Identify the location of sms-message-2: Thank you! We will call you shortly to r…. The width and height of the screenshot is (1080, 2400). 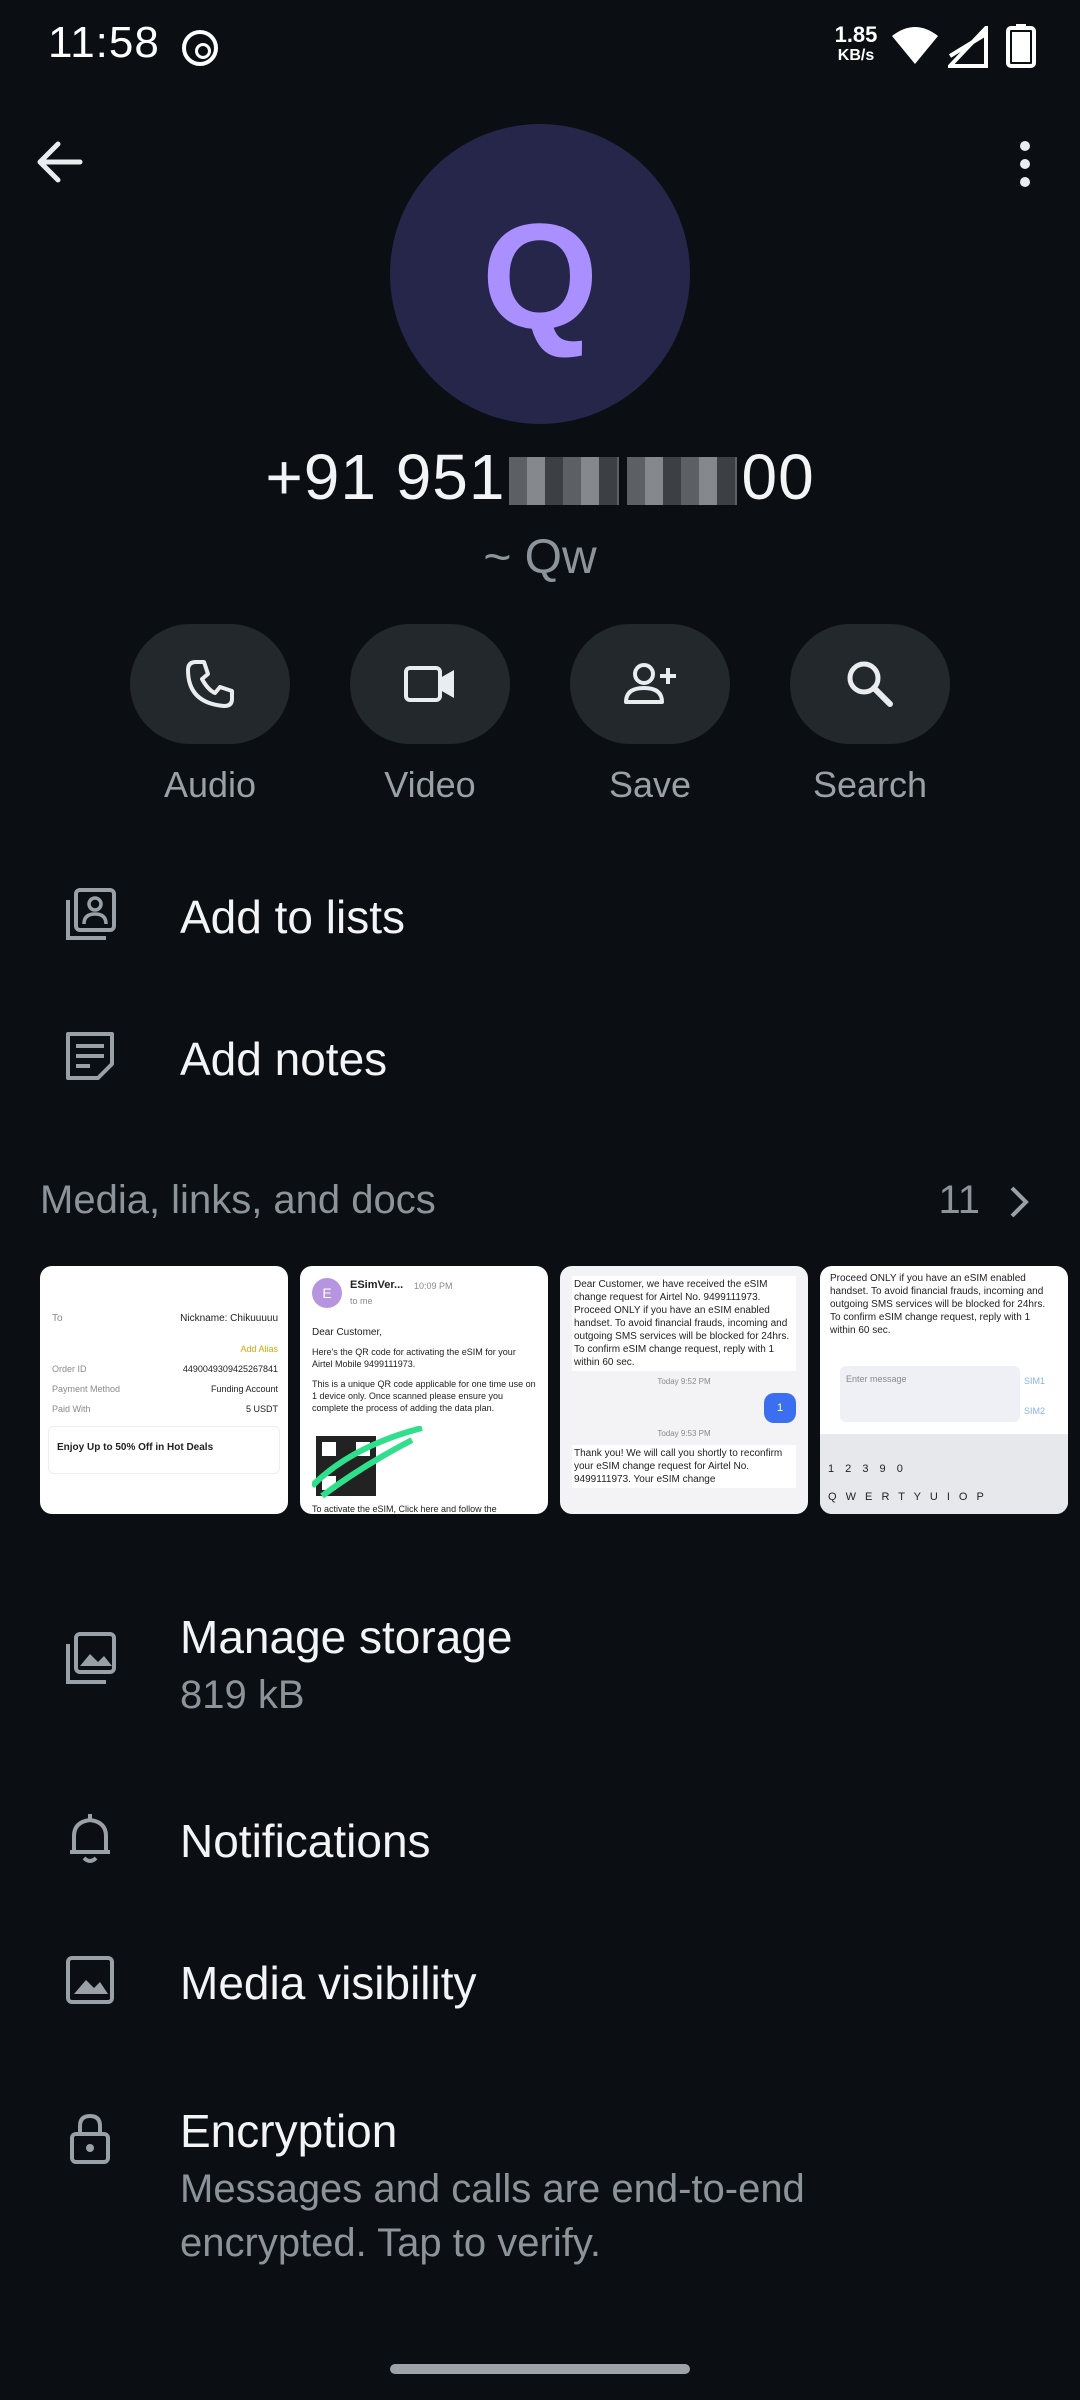
(684, 1466).